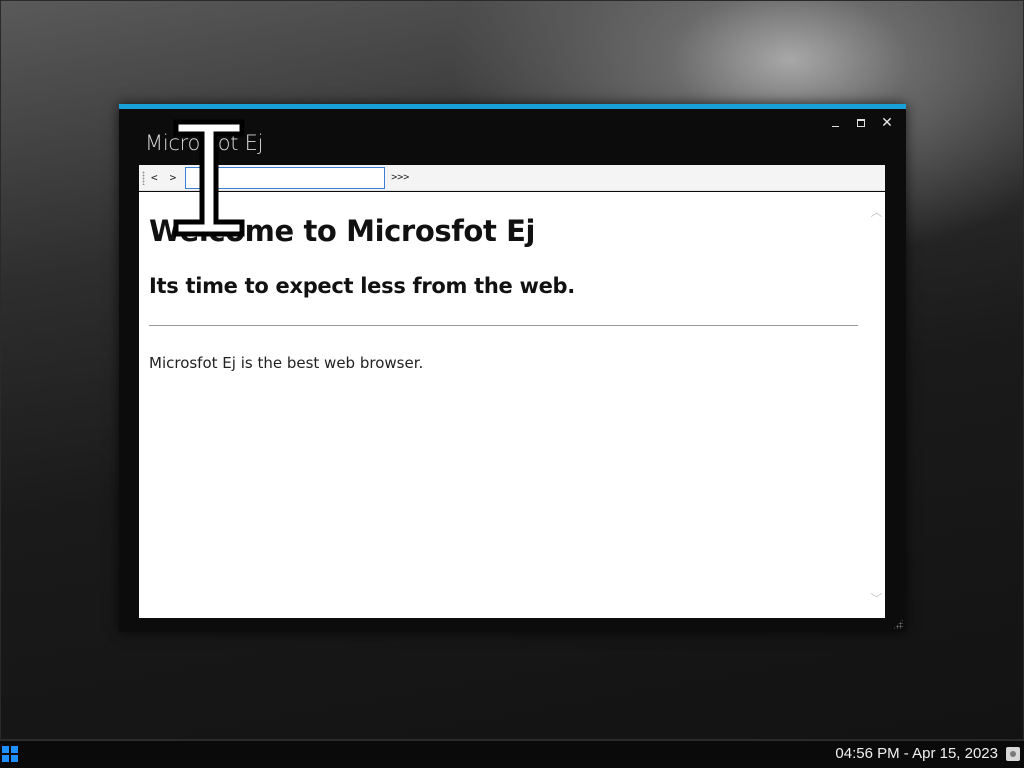 This screenshot has width=1024, height=768. What do you see at coordinates (286, 363) in the screenshot?
I see `page-body-text: Microsfot Ej is the best web browser.` at bounding box center [286, 363].